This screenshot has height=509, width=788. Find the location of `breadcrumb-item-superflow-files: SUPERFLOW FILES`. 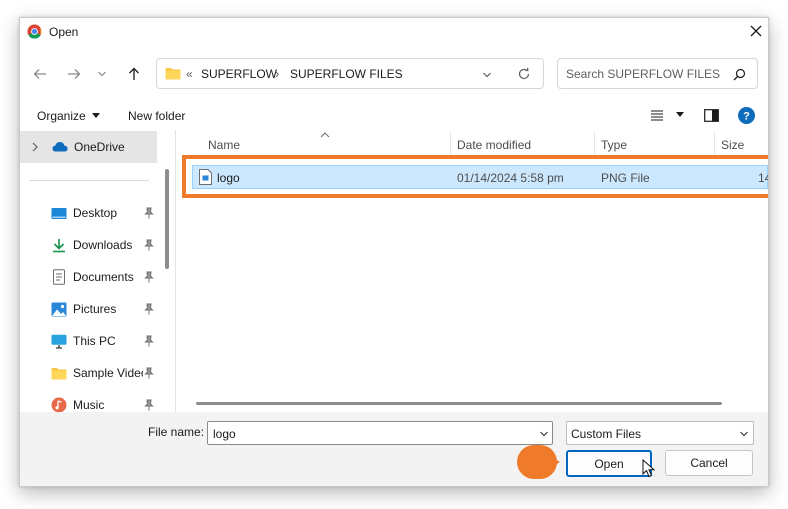

breadcrumb-item-superflow-files: SUPERFLOW FILES is located at coordinates (346, 74).